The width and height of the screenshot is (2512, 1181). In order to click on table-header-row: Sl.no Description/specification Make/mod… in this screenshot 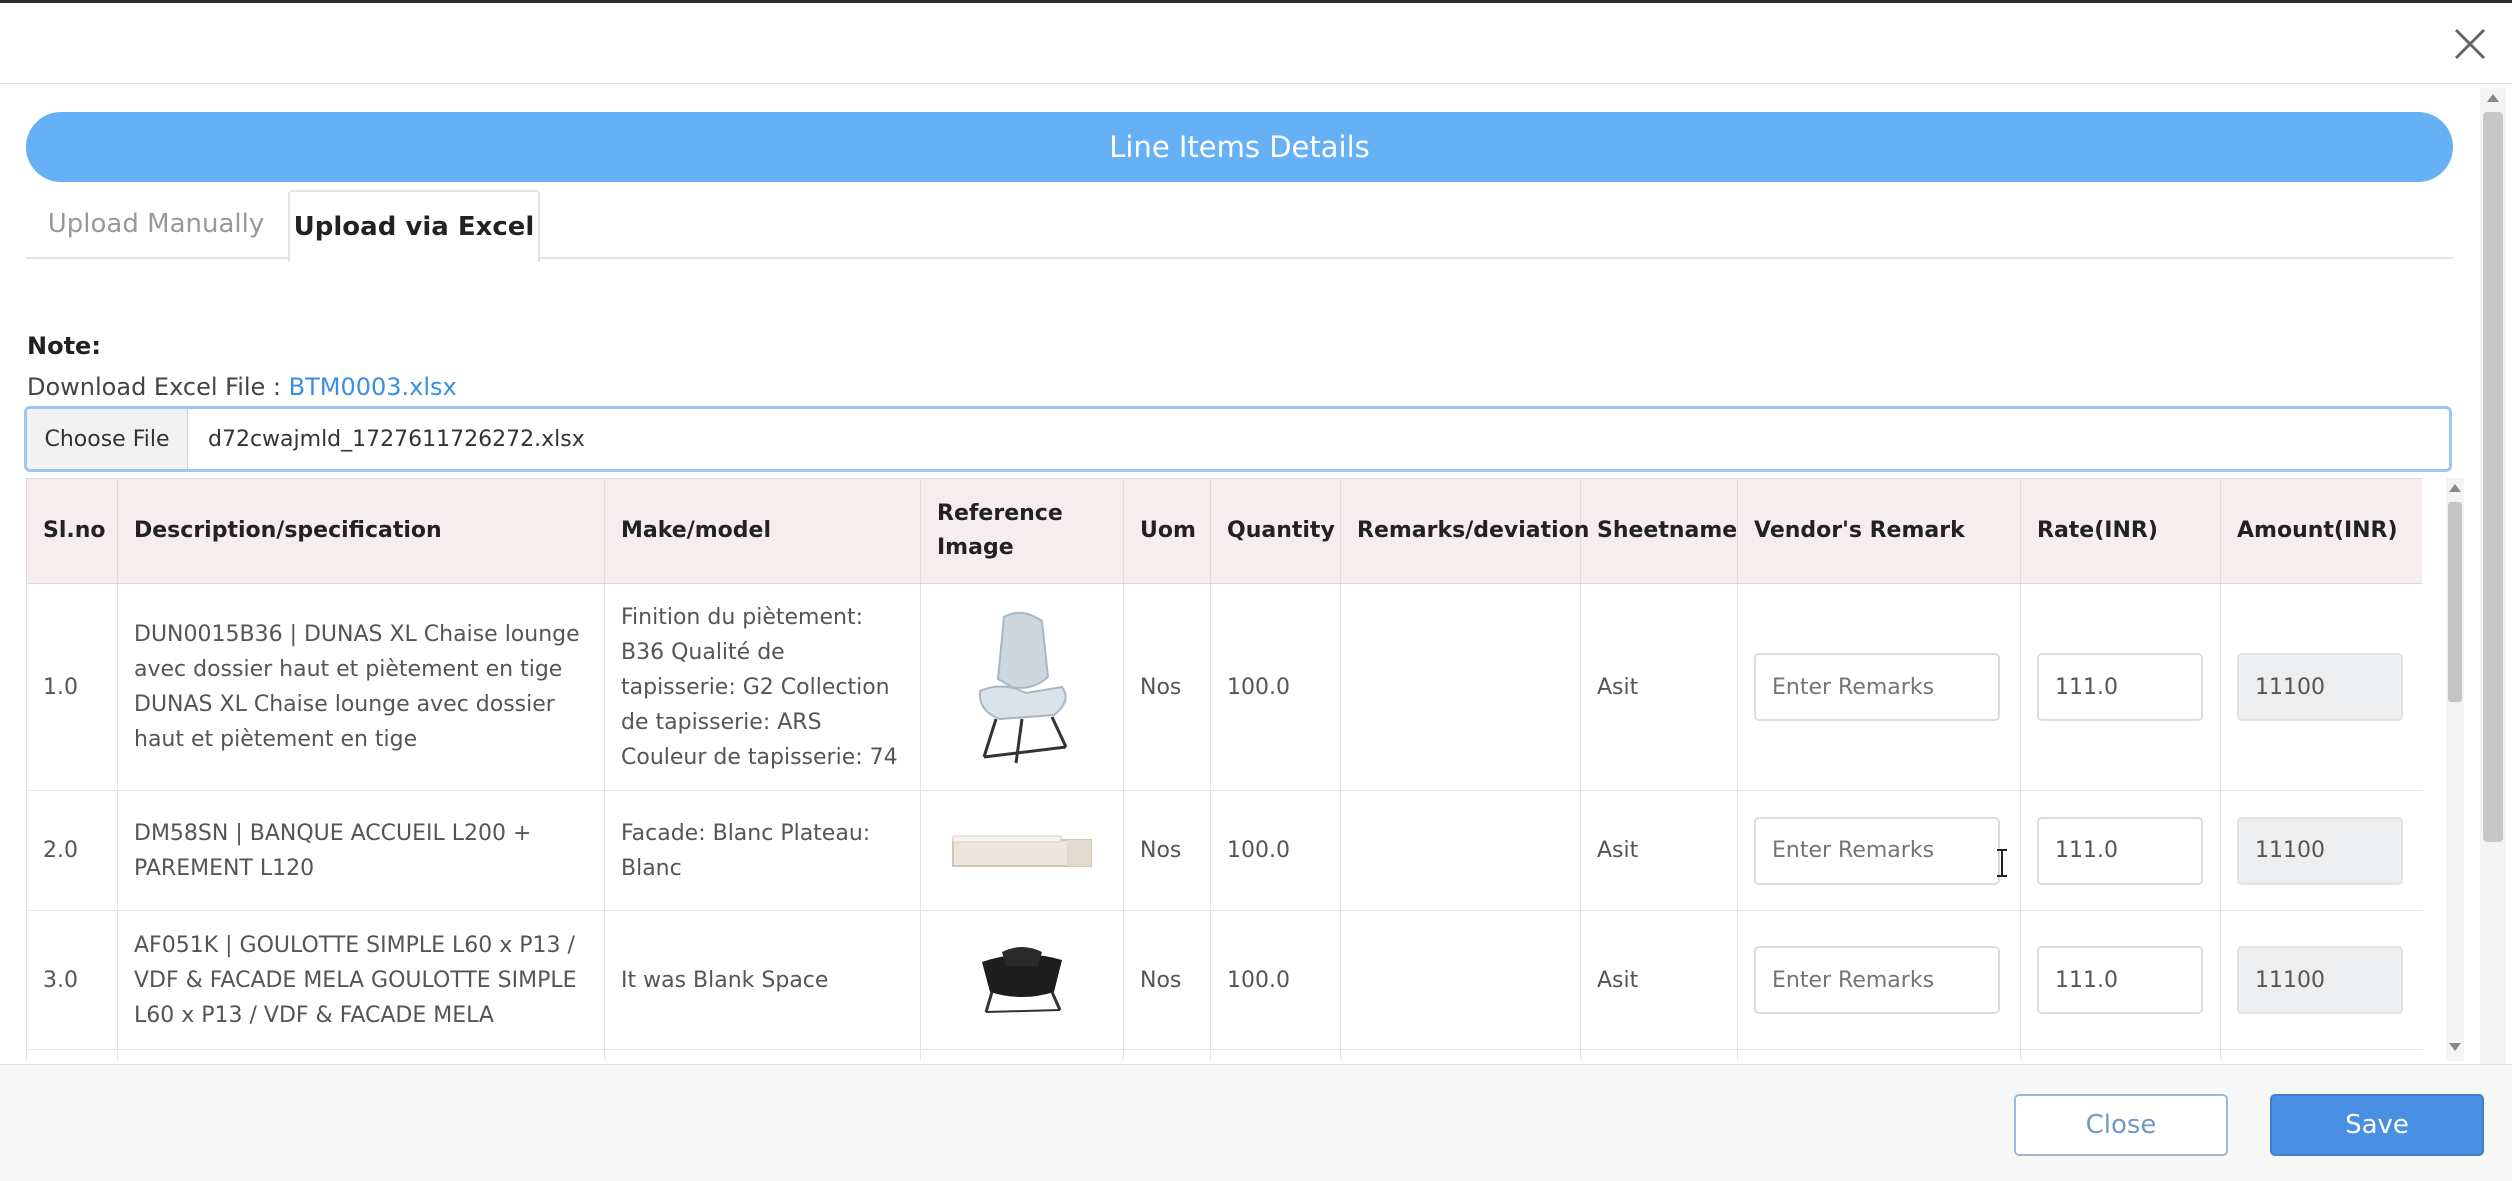, I will do `click(1224, 531)`.